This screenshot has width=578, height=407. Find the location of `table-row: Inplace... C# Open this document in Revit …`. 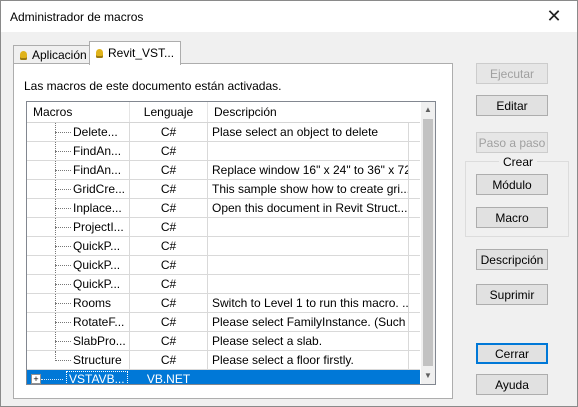

table-row: Inplace... C# Open this document in Revit … is located at coordinates (223, 208).